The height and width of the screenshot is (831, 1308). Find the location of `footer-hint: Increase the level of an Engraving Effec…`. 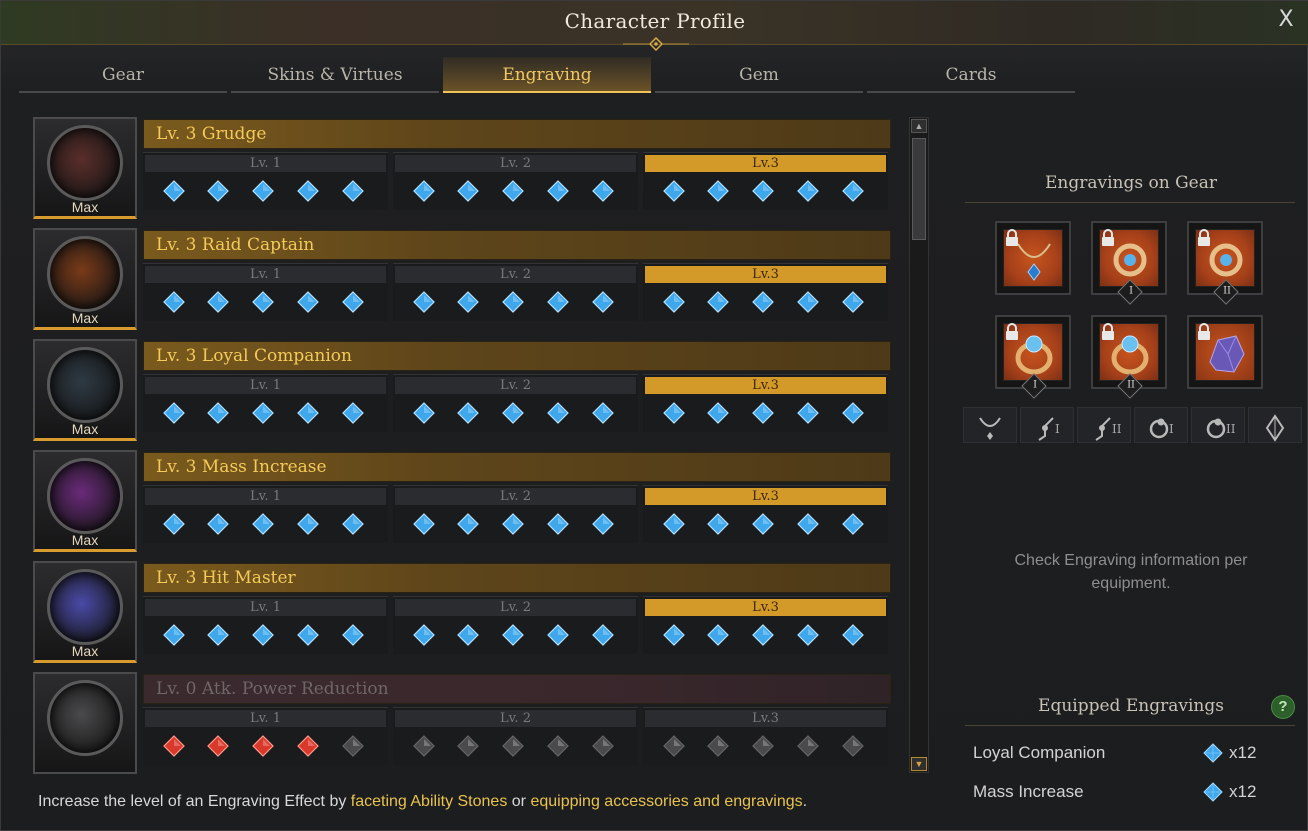

footer-hint: Increase the level of an Engraving Effec… is located at coordinates (422, 802).